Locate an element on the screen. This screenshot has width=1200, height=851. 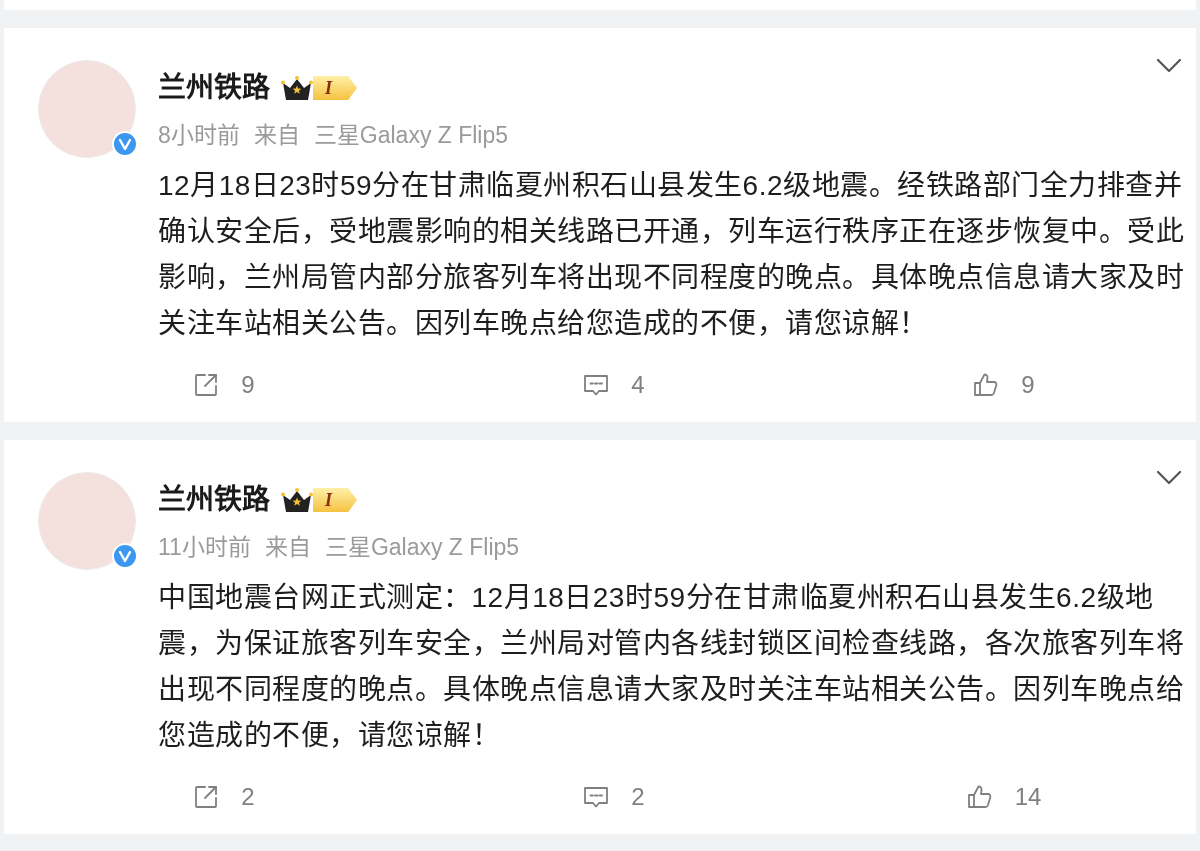
post-time: 8小时前 is located at coordinates (199, 135).